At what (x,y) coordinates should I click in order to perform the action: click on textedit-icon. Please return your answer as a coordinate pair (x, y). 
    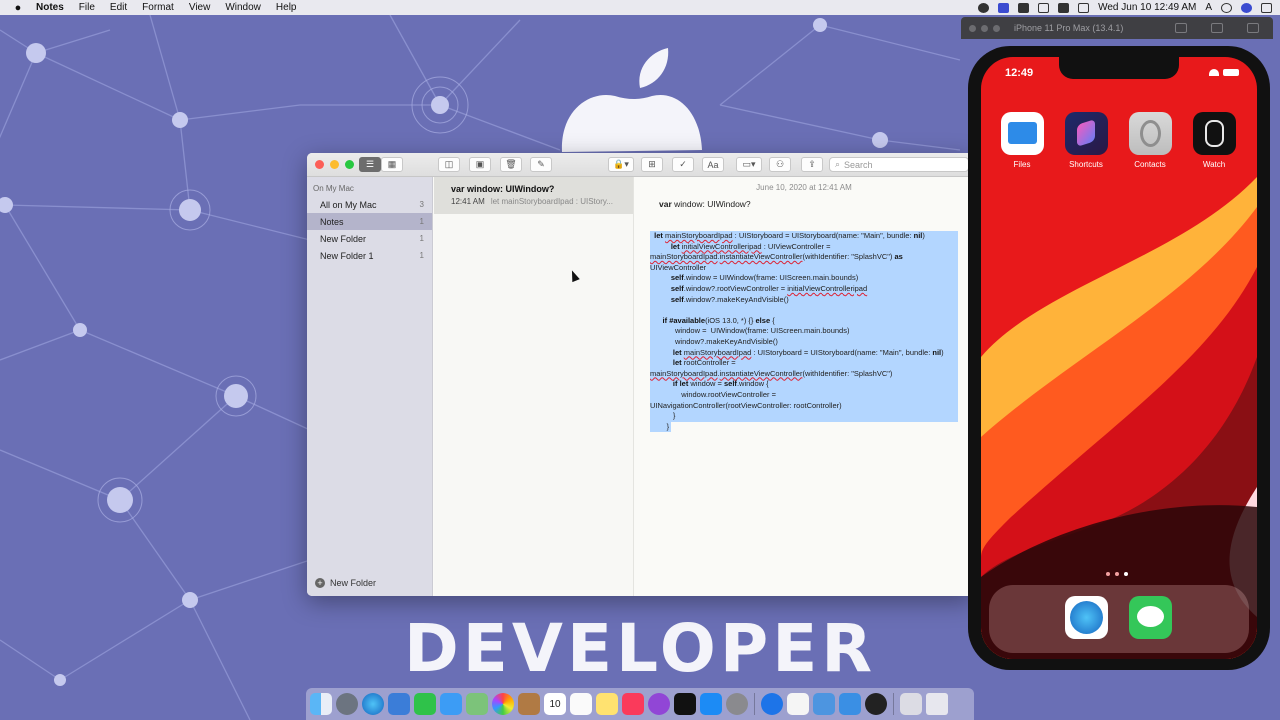
    Looking at the image, I should click on (798, 704).